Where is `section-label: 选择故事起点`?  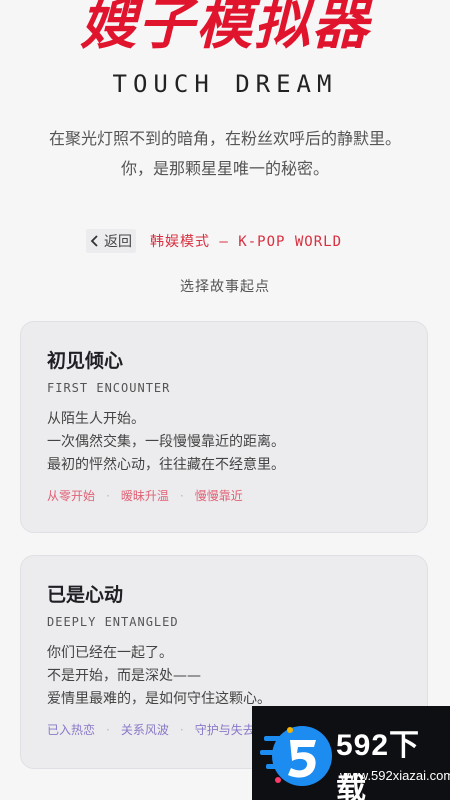 section-label: 选择故事起点 is located at coordinates (225, 287).